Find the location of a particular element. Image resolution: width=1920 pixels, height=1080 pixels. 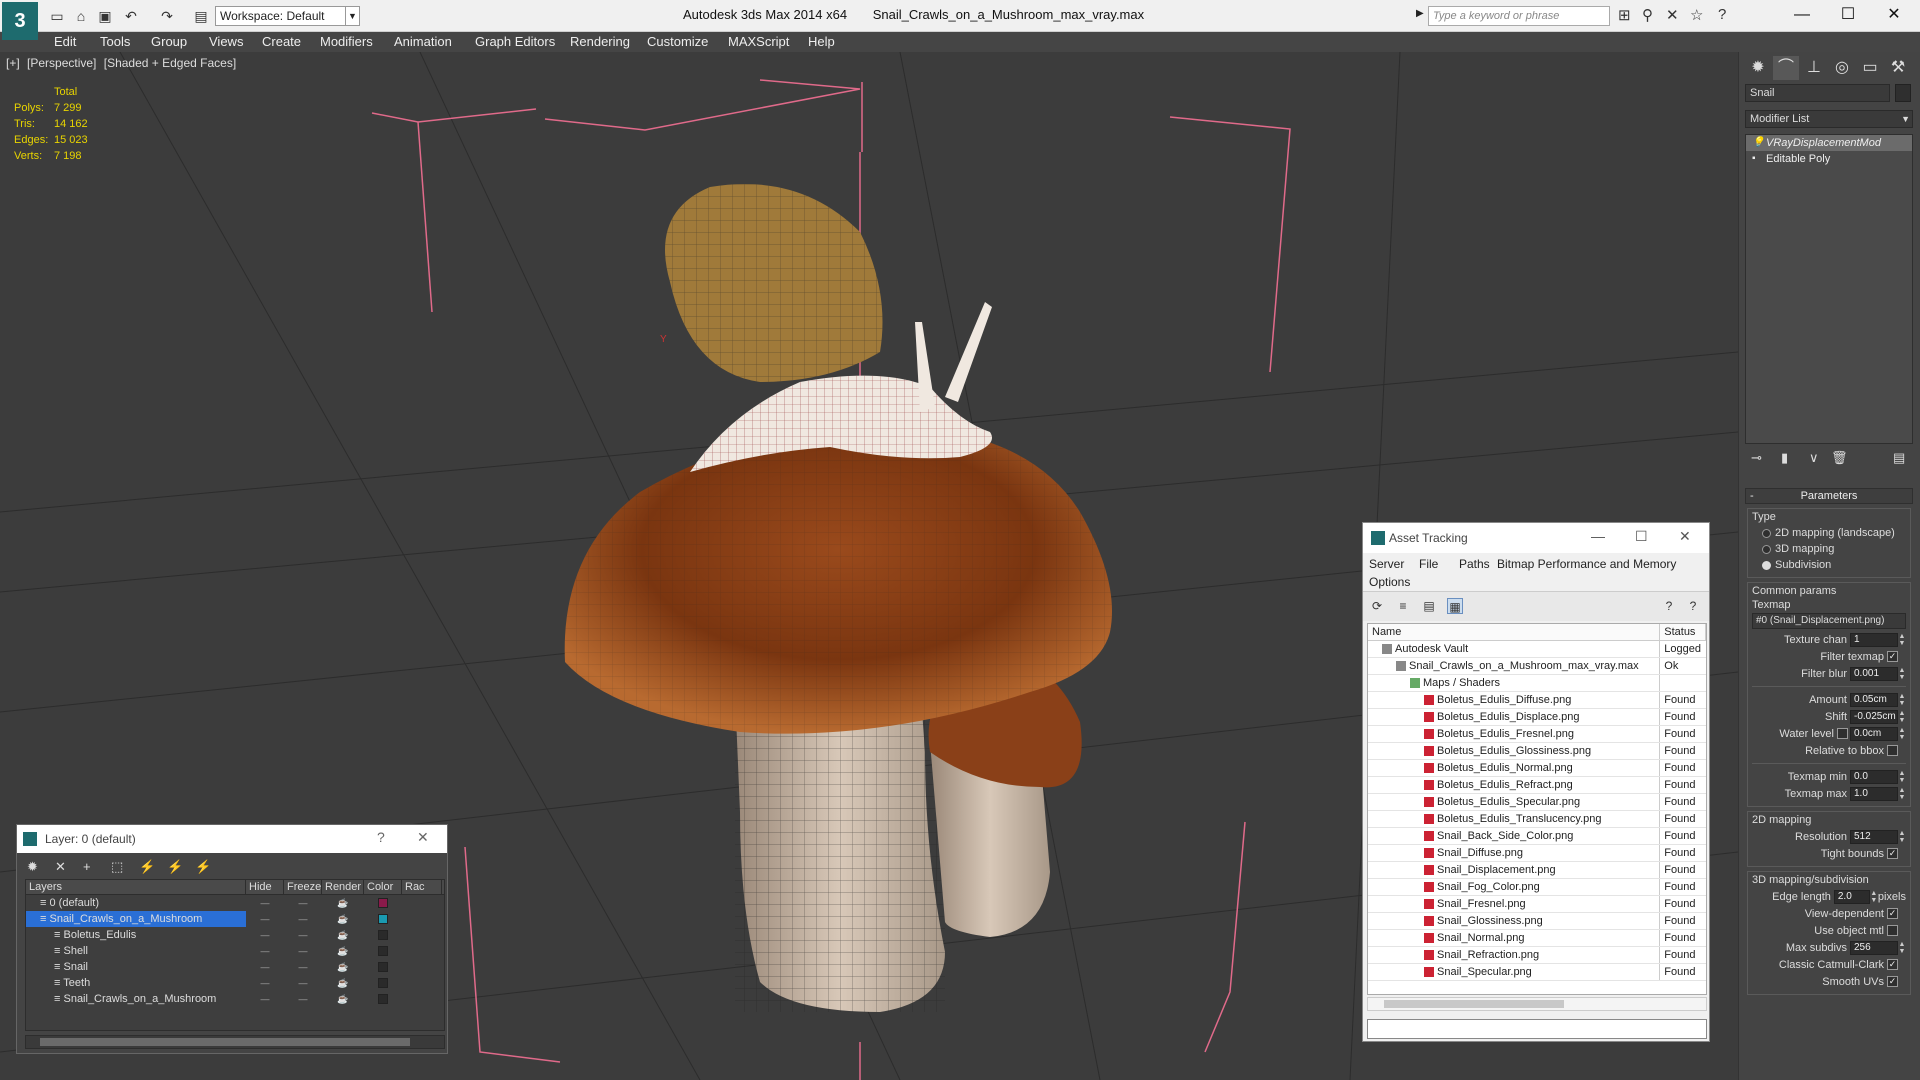

viewport-pov-menu: [Perspective] is located at coordinates (61, 63).